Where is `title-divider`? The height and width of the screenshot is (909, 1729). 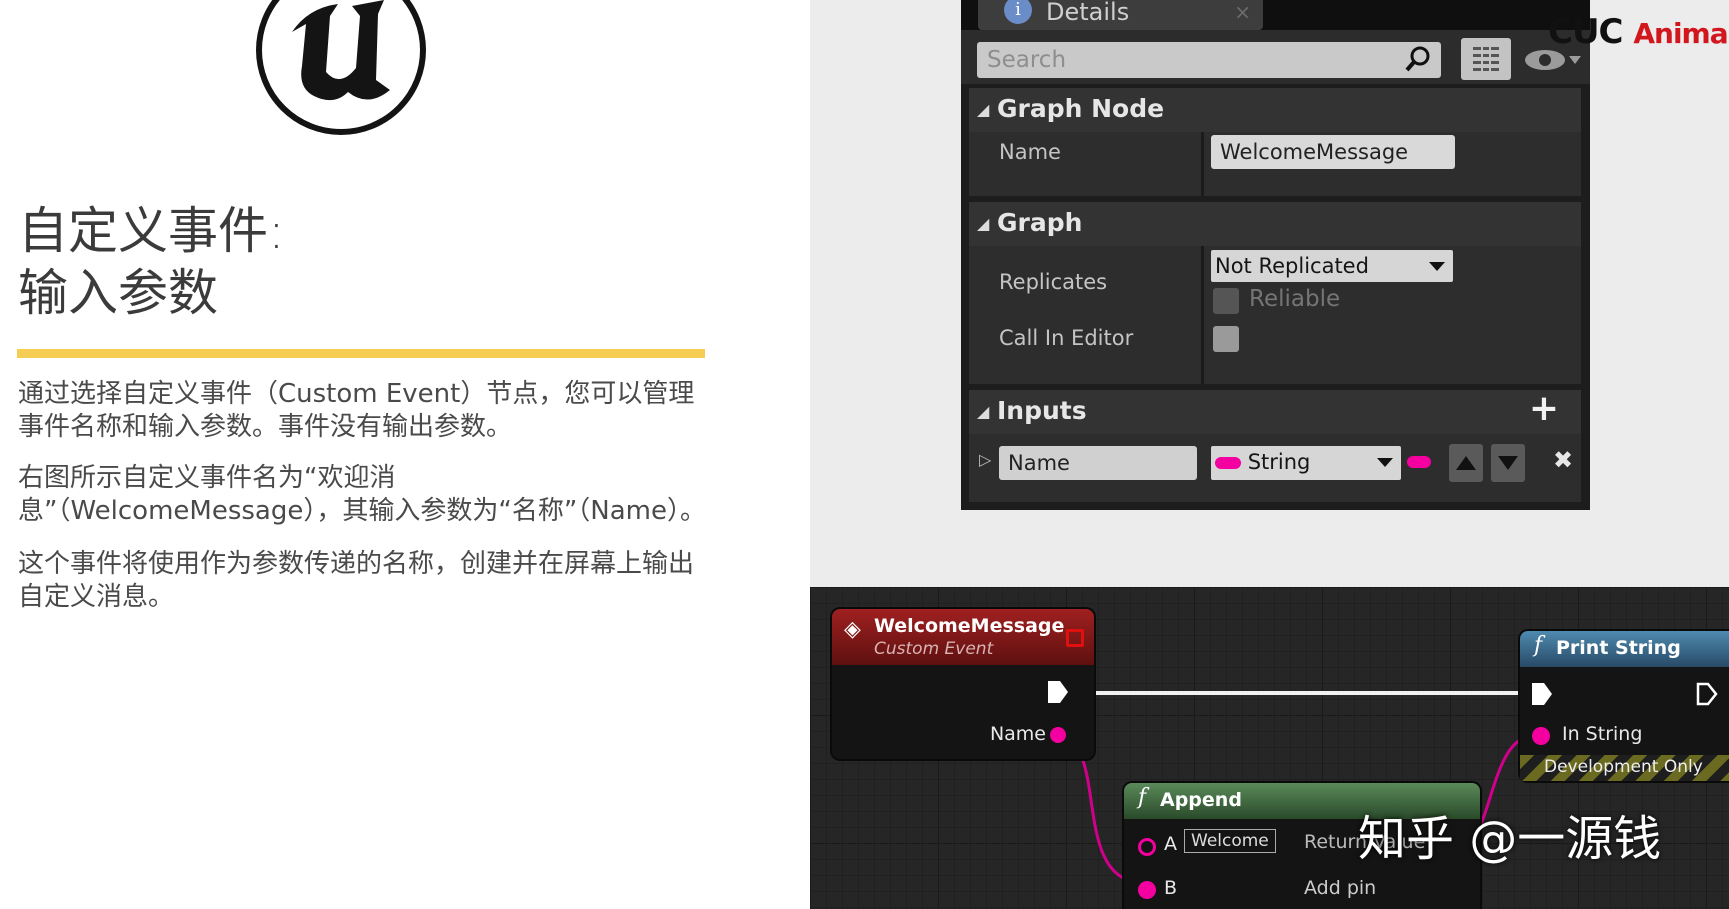 title-divider is located at coordinates (361, 353).